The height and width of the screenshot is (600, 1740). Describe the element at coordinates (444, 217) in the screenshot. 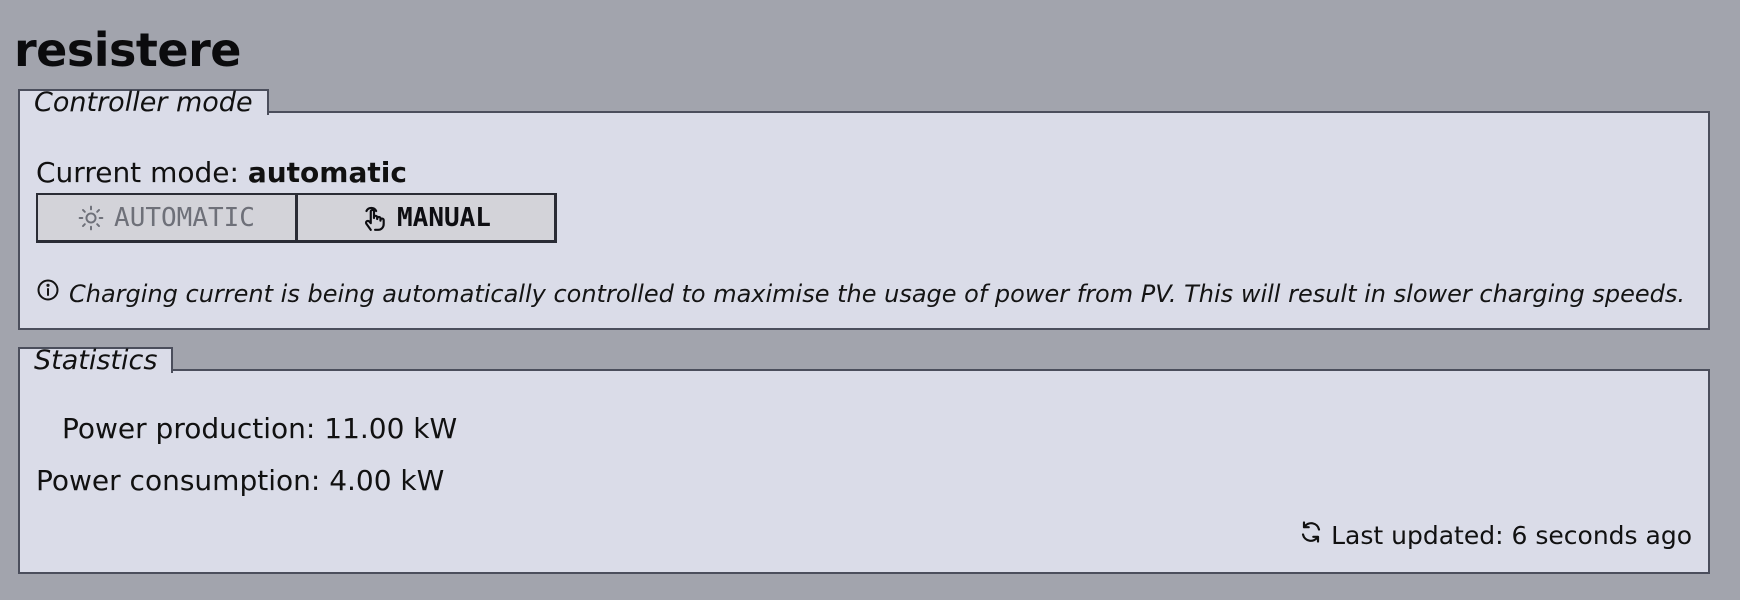

I see `manual-mode-label: MANUAL` at that location.